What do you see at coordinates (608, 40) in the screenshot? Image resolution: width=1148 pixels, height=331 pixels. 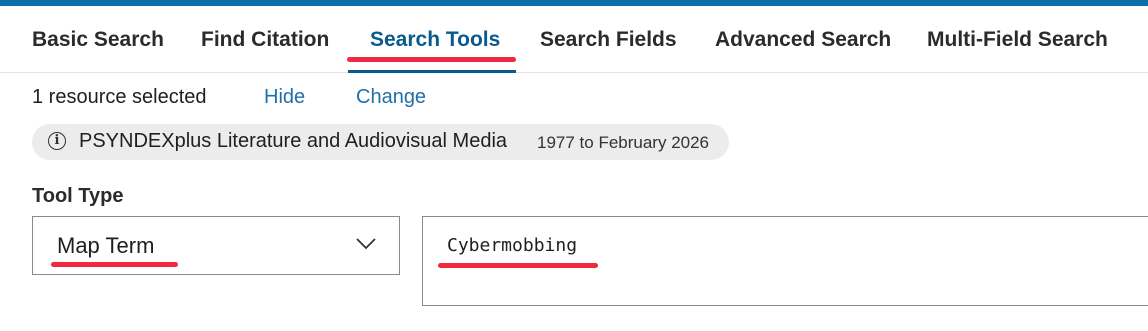 I see `tab-search-fields: Search Fields` at bounding box center [608, 40].